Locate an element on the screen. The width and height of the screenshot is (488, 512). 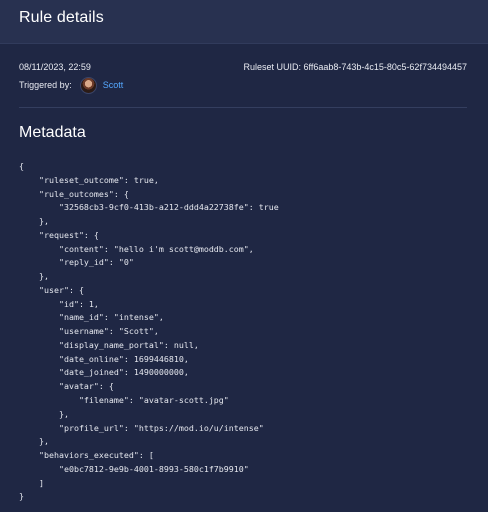
page-header: Rule details is located at coordinates (244, 22).